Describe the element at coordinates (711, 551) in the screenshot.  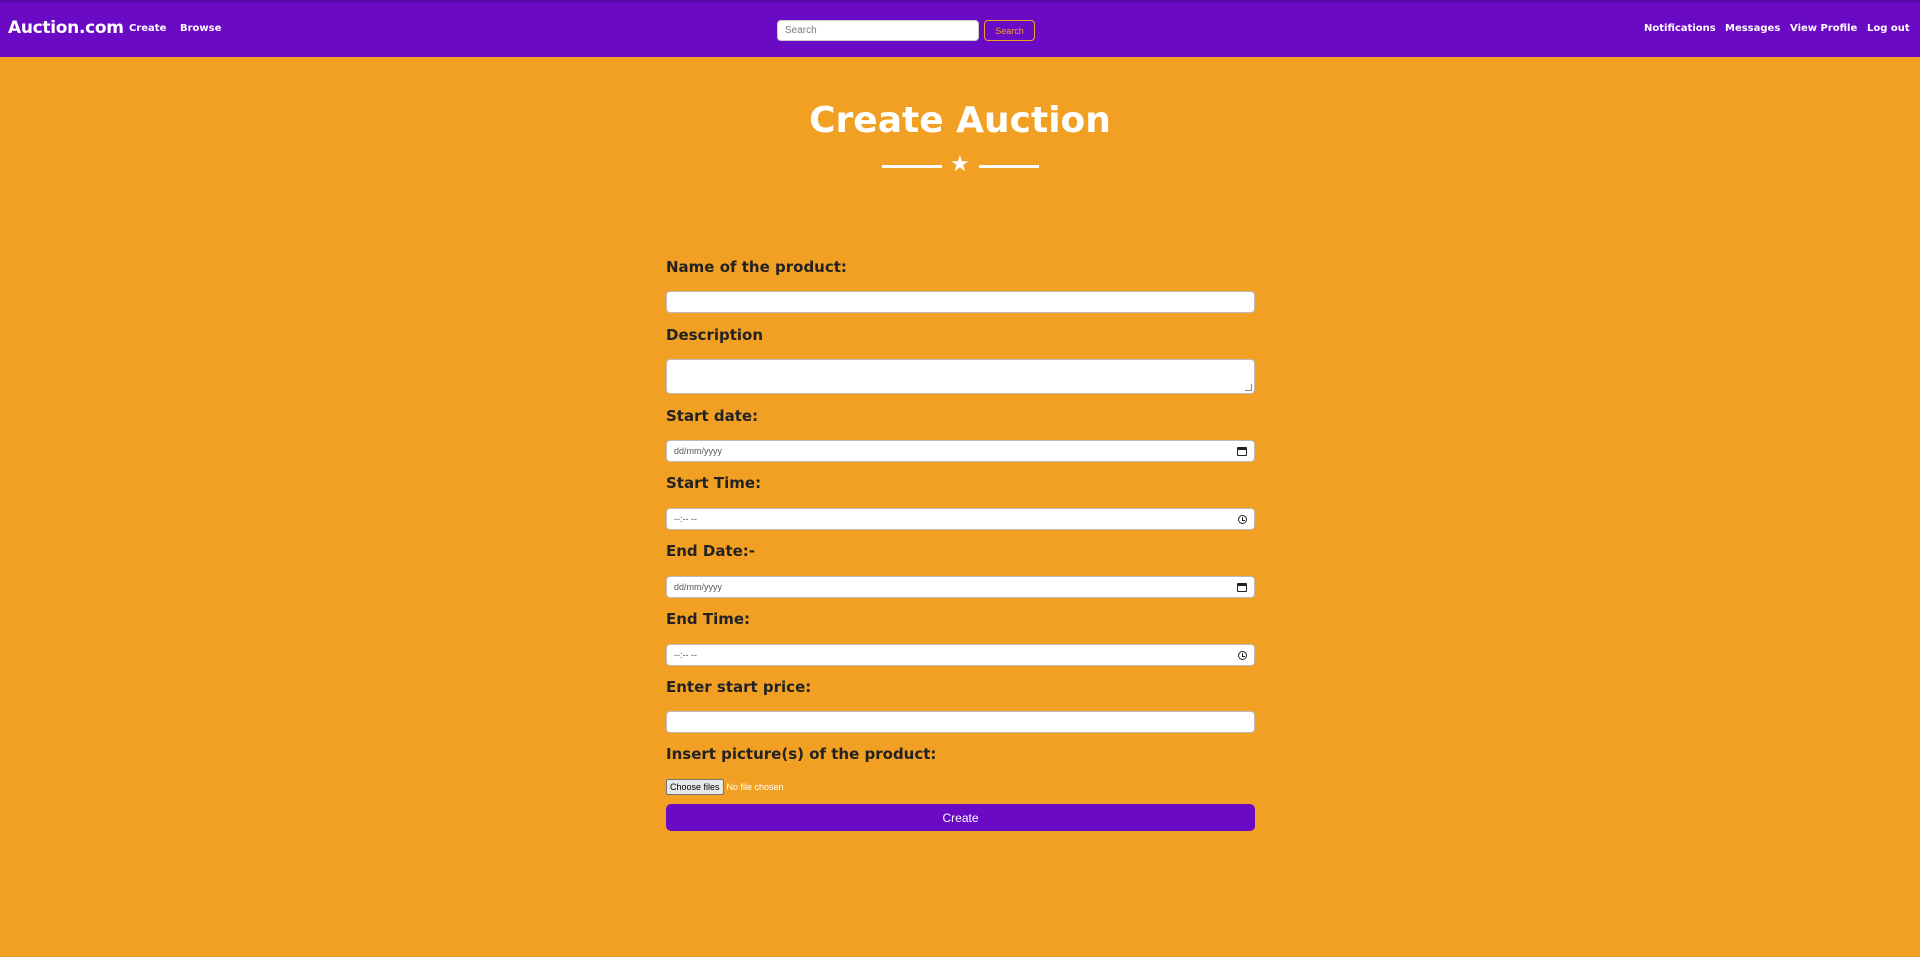
I see `end-date-label: End Date:-` at that location.